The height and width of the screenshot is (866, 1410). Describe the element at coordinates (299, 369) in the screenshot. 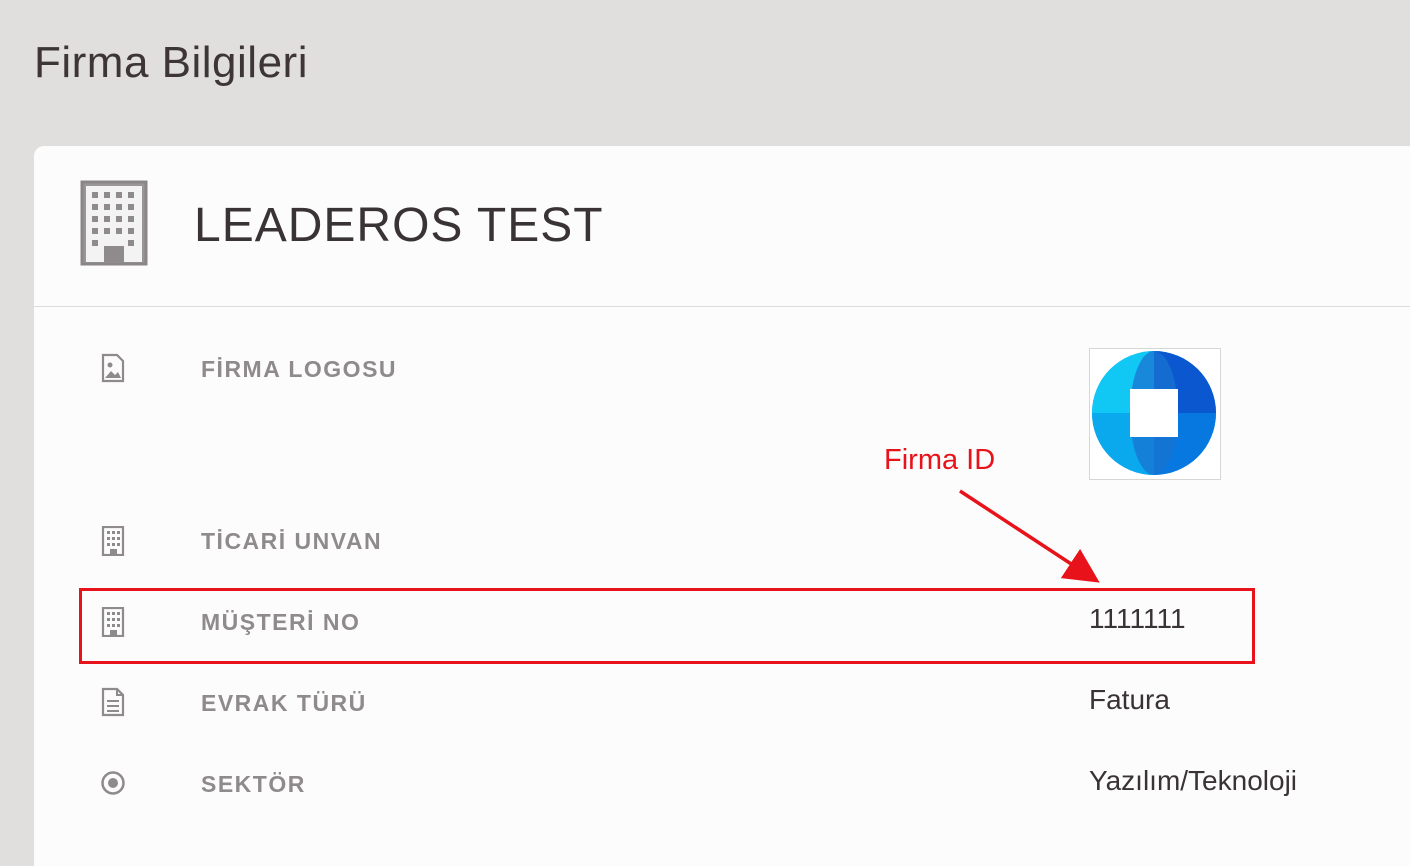

I see `field-label: FİRMA LOGOSU` at that location.